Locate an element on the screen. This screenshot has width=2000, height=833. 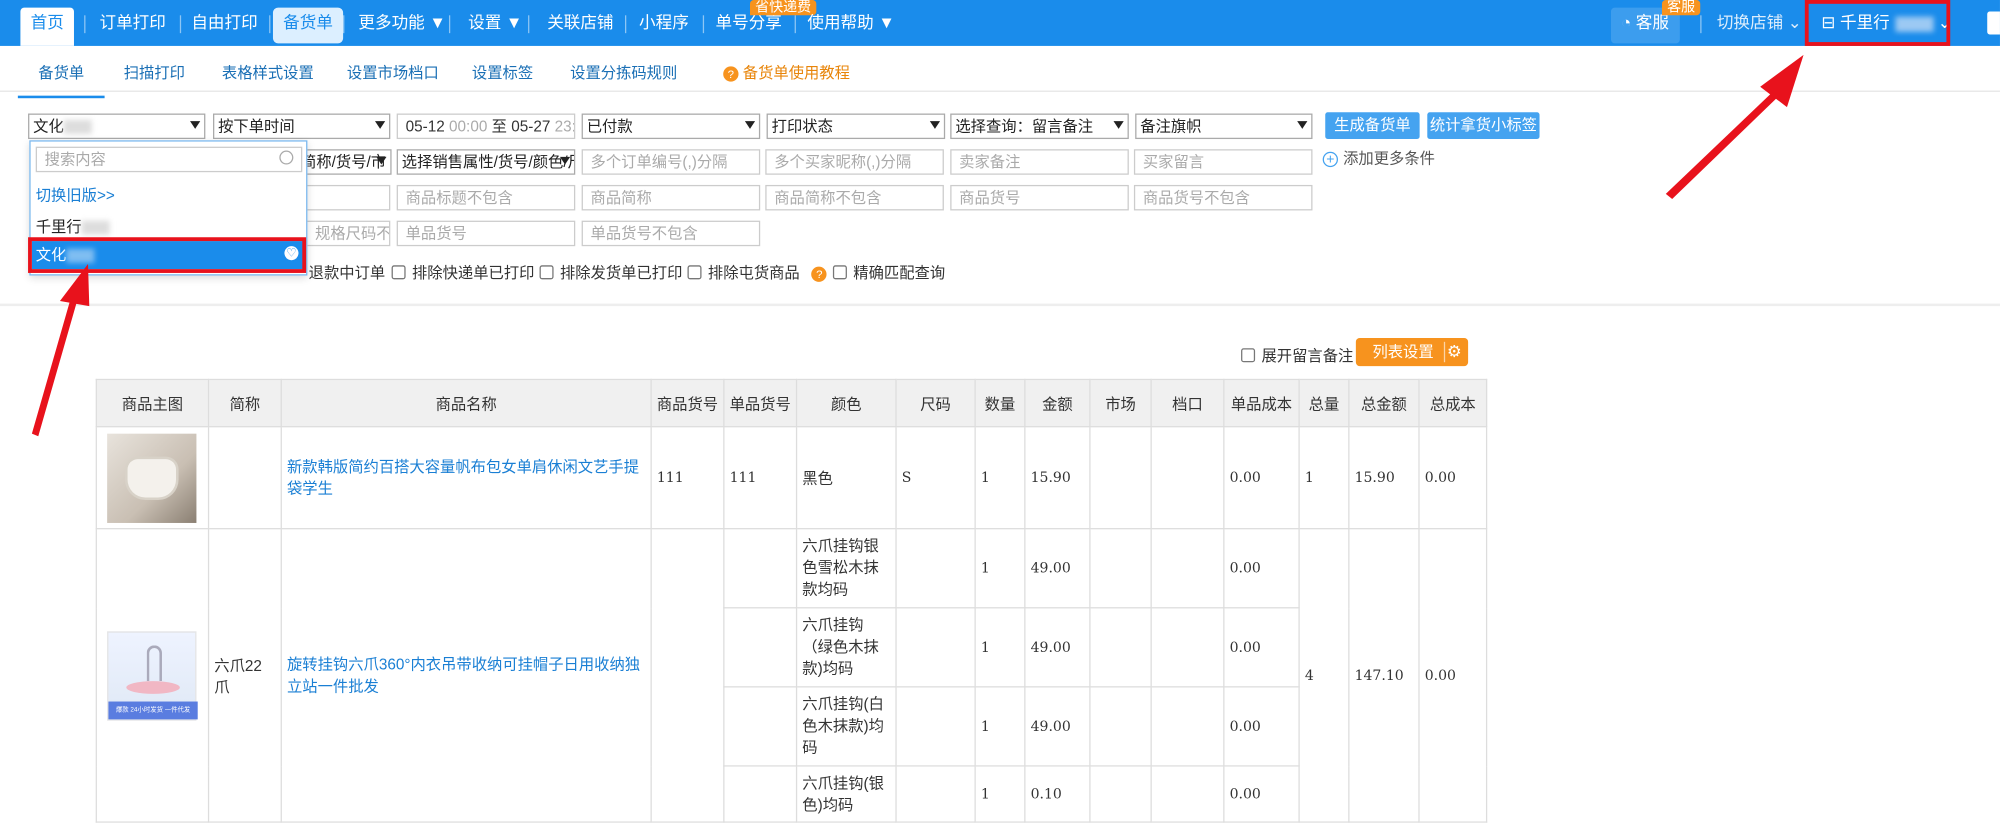
arrow-to-store-menu is located at coordinates (1734, 126).